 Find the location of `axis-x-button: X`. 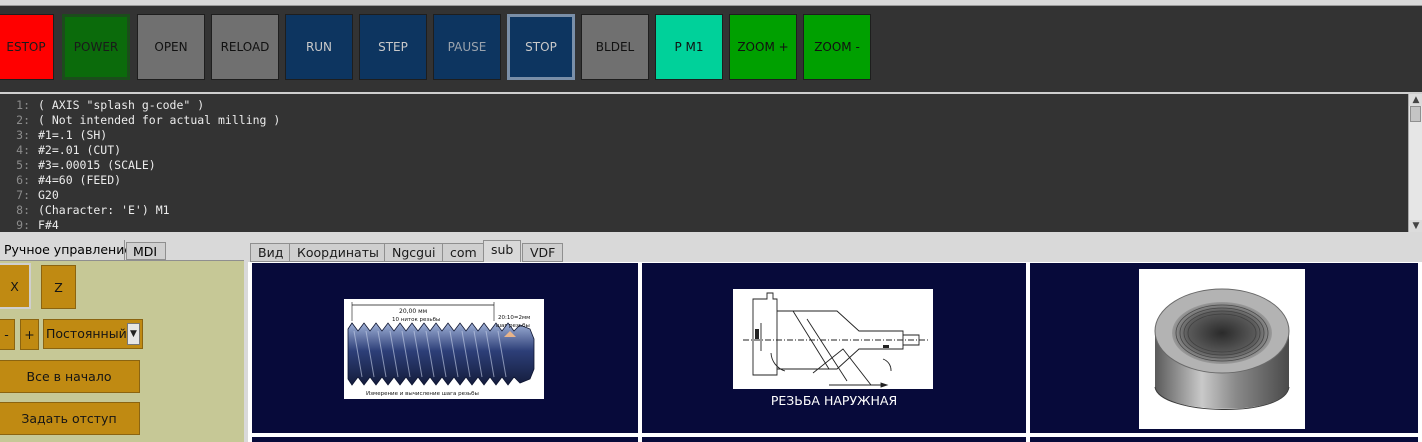

axis-x-button: X is located at coordinates (15, 286).